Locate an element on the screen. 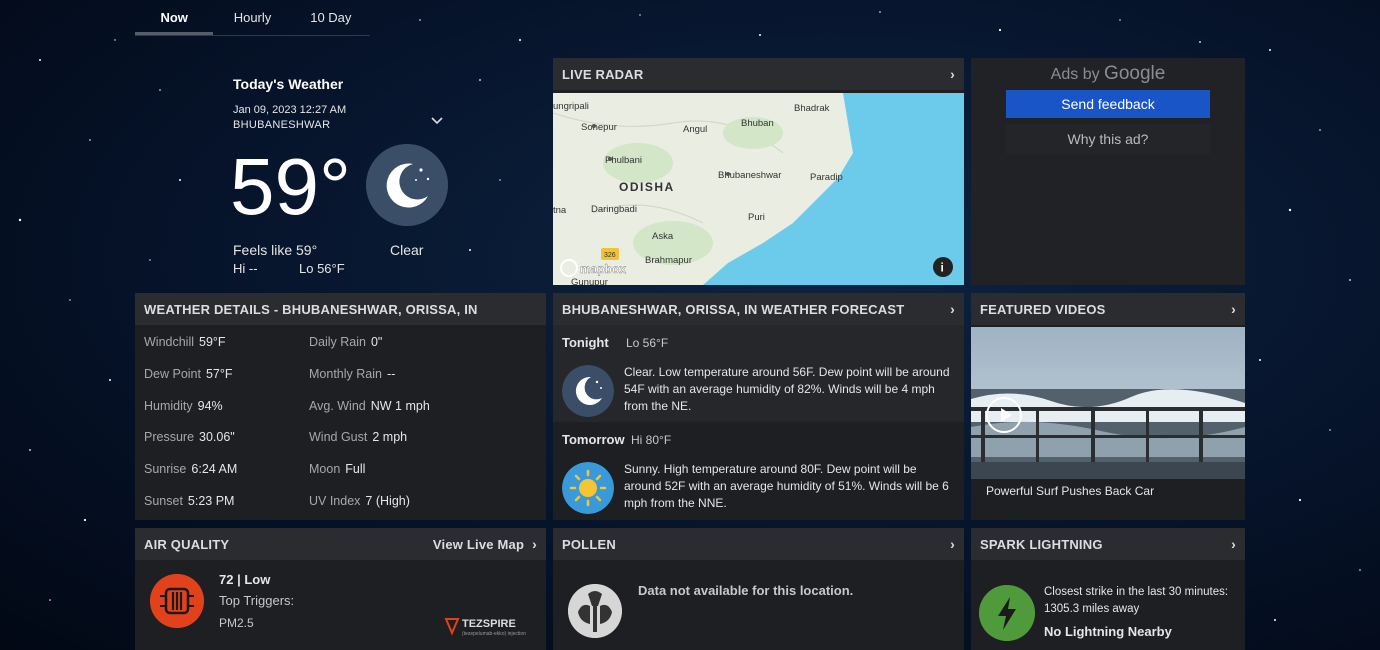 The image size is (1380, 650). detail-label: Avg. Wind is located at coordinates (337, 405).